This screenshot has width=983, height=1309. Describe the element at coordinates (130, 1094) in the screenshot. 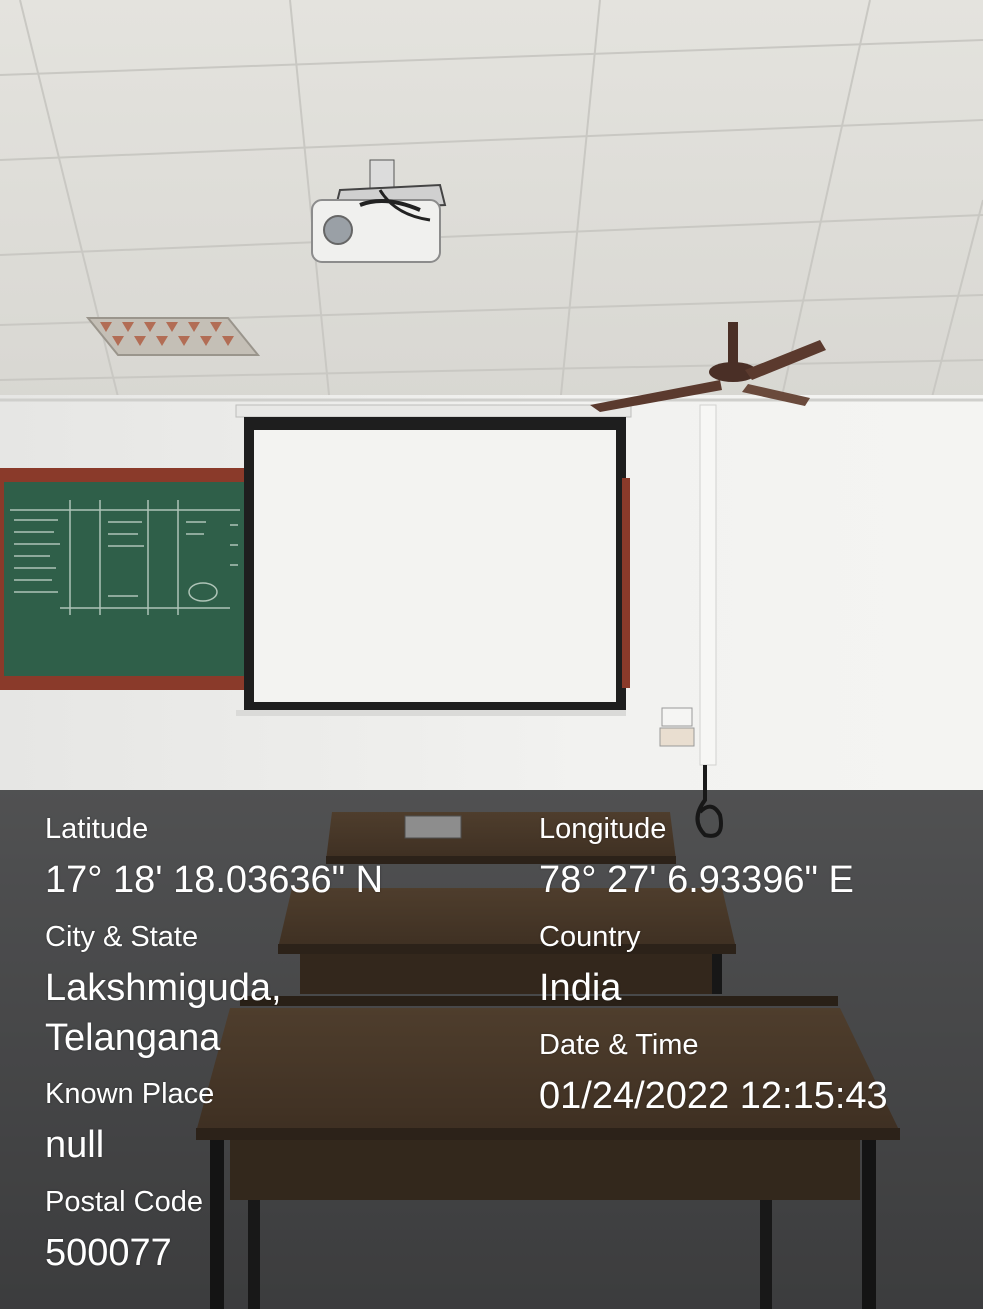

I see `known-place-label: Known Place` at that location.